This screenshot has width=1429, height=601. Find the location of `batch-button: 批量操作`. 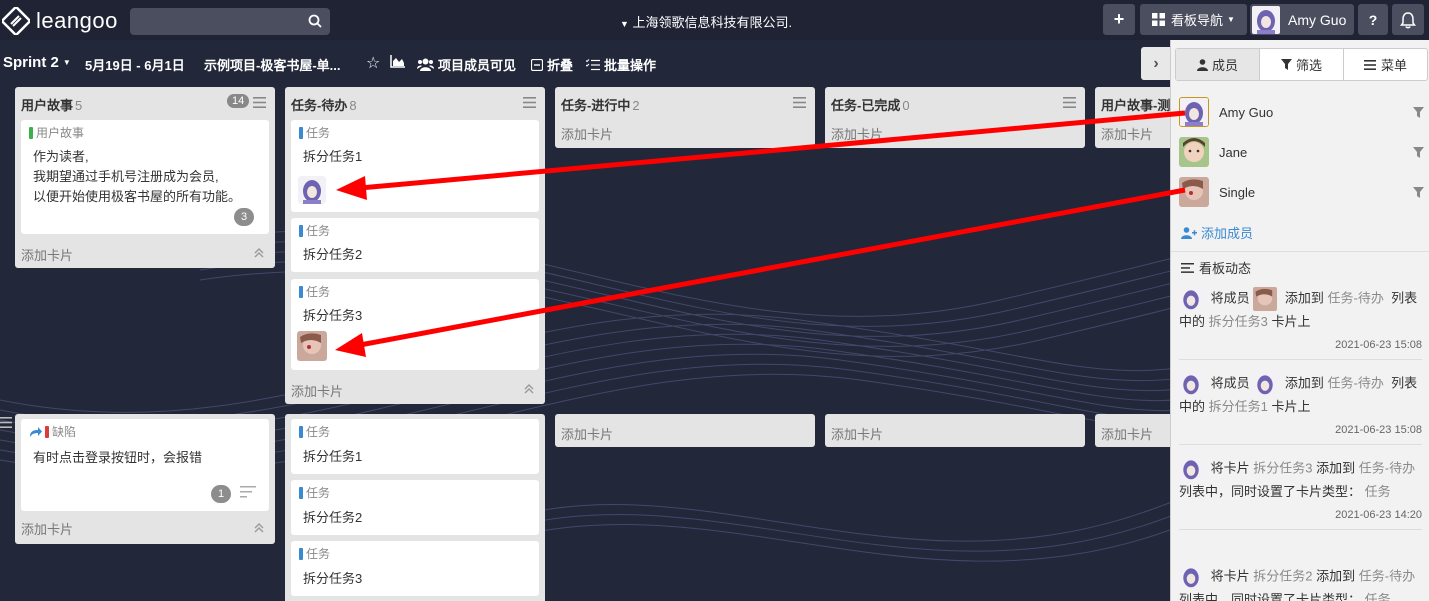

batch-button: 批量操作 is located at coordinates (621, 64).